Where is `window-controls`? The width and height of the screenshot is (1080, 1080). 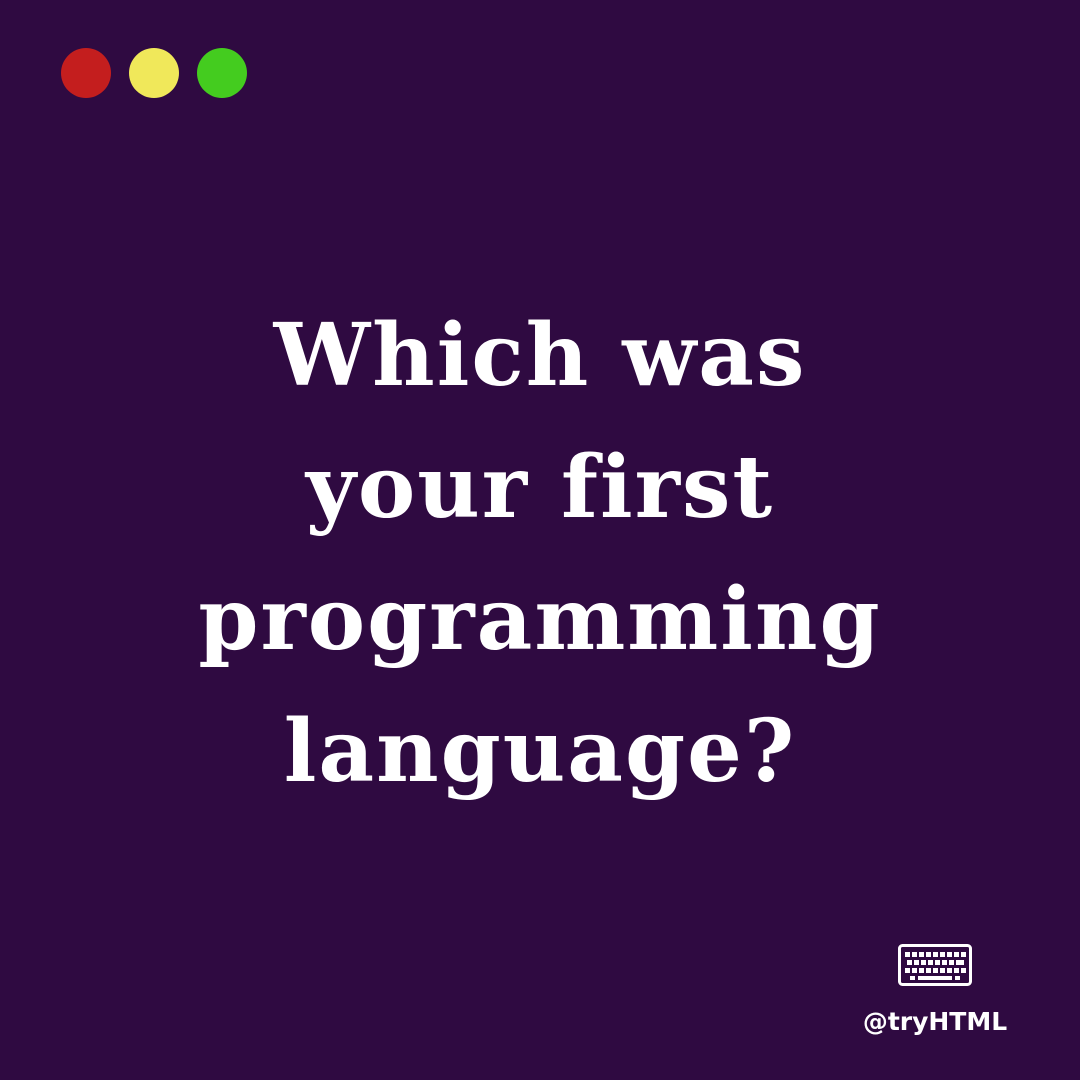
window-controls is located at coordinates (154, 73).